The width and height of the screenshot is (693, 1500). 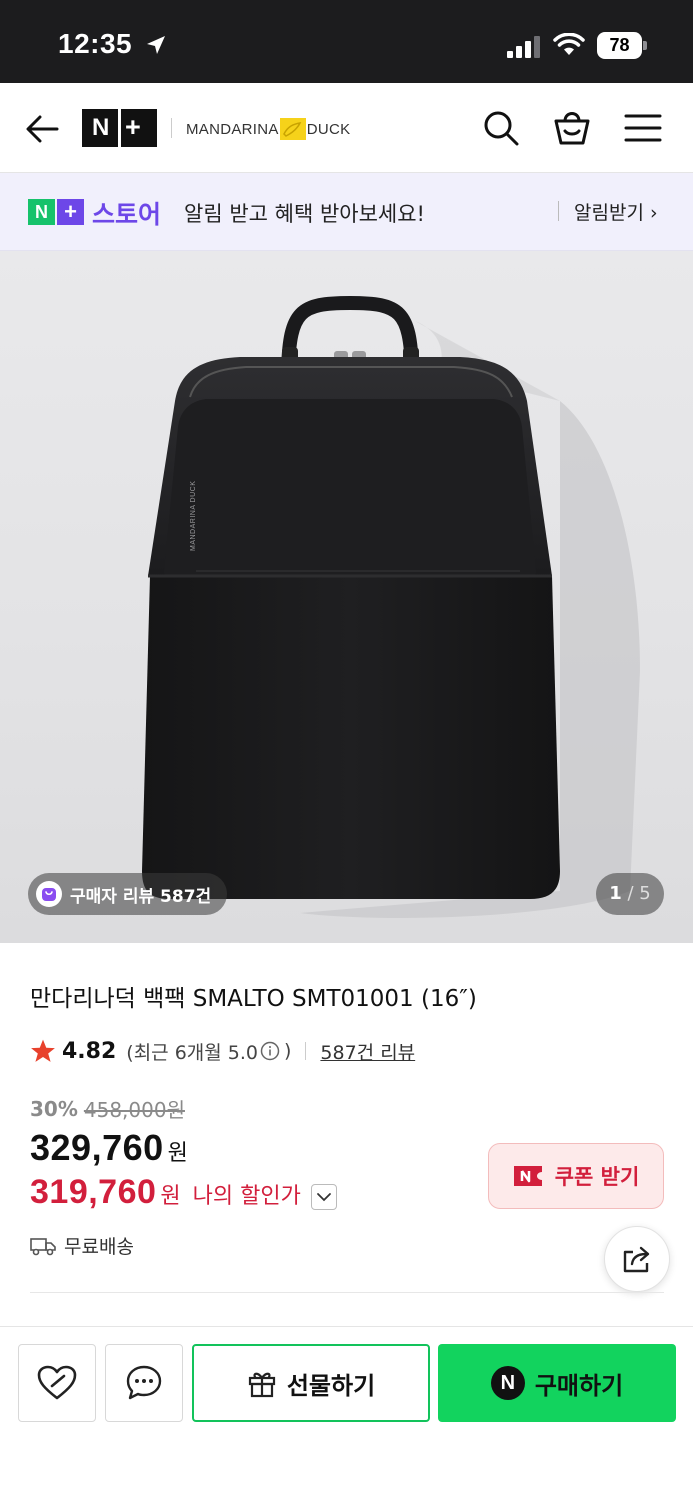 What do you see at coordinates (615, 893) in the screenshot?
I see `gallery-current-page: 1` at bounding box center [615, 893].